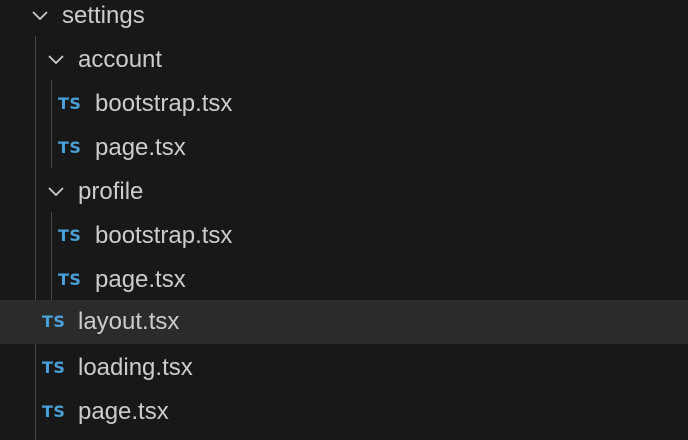  Describe the element at coordinates (344, 60) in the screenshot. I see `folder-account: account` at that location.